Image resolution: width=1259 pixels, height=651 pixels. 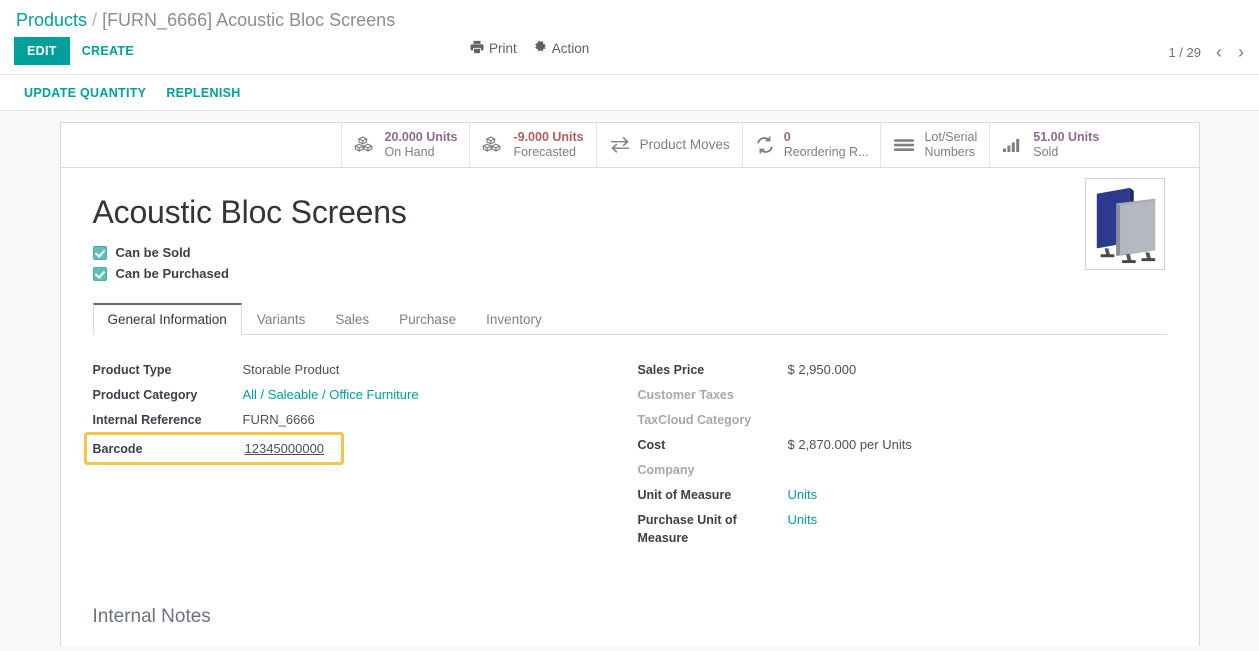 I want to click on field-label-purchase-unit-of-measure: Purchase Unit of Measure, so click(x=687, y=529).